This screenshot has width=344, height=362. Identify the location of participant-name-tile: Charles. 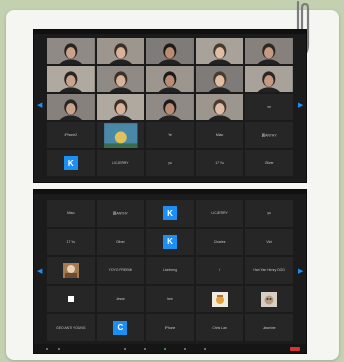
(219, 242).